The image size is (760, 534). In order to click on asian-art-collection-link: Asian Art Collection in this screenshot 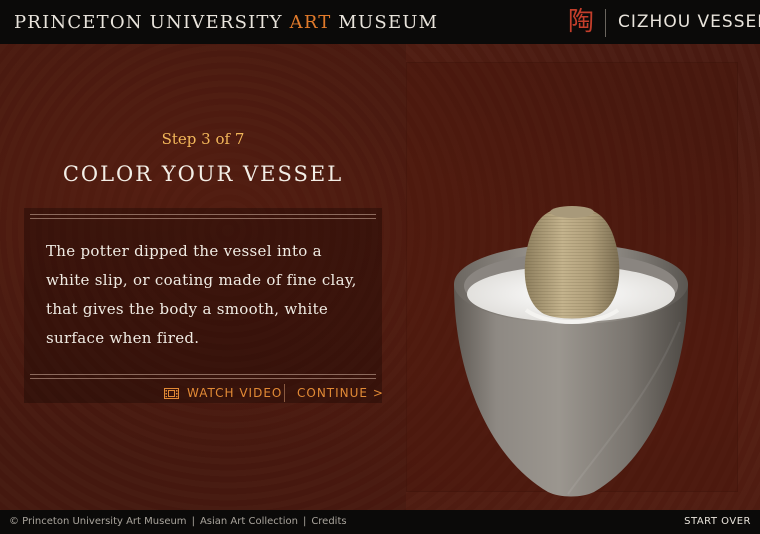, I will do `click(249, 521)`.